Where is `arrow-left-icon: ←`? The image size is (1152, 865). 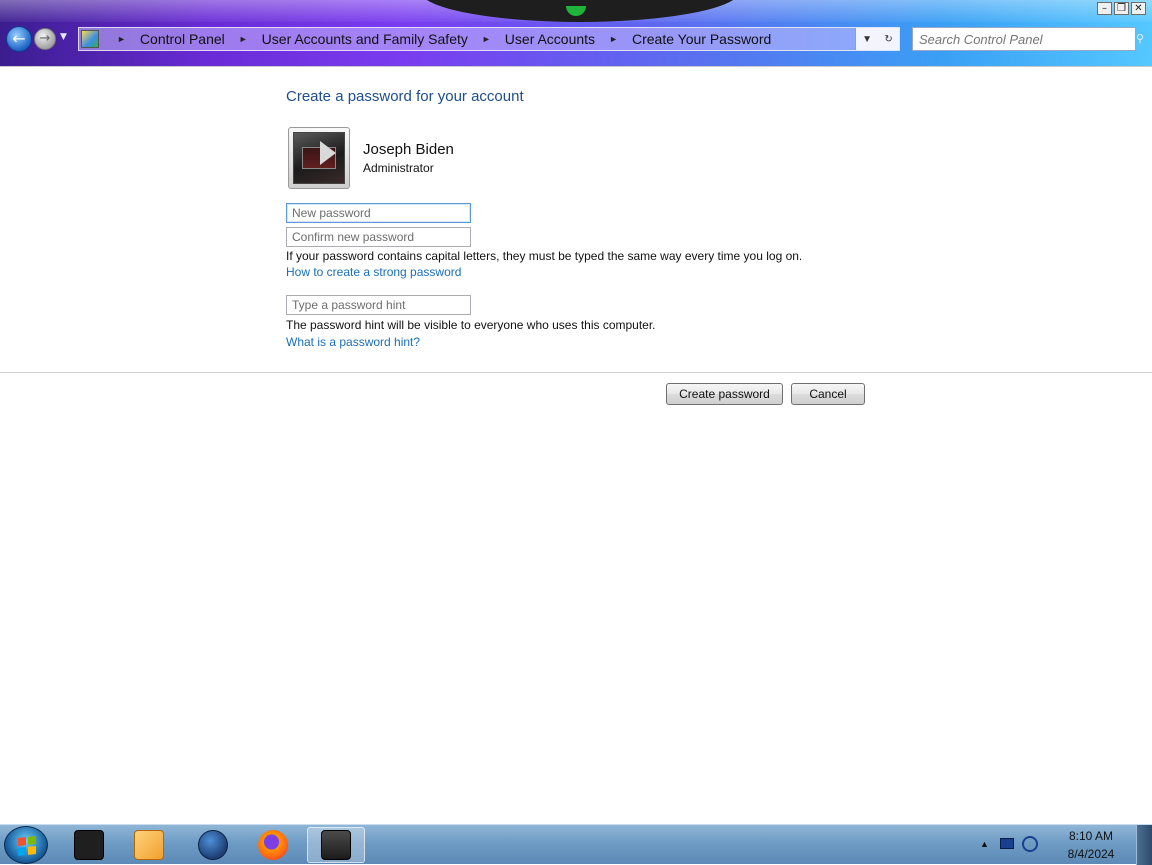 arrow-left-icon: ← is located at coordinates (19, 38).